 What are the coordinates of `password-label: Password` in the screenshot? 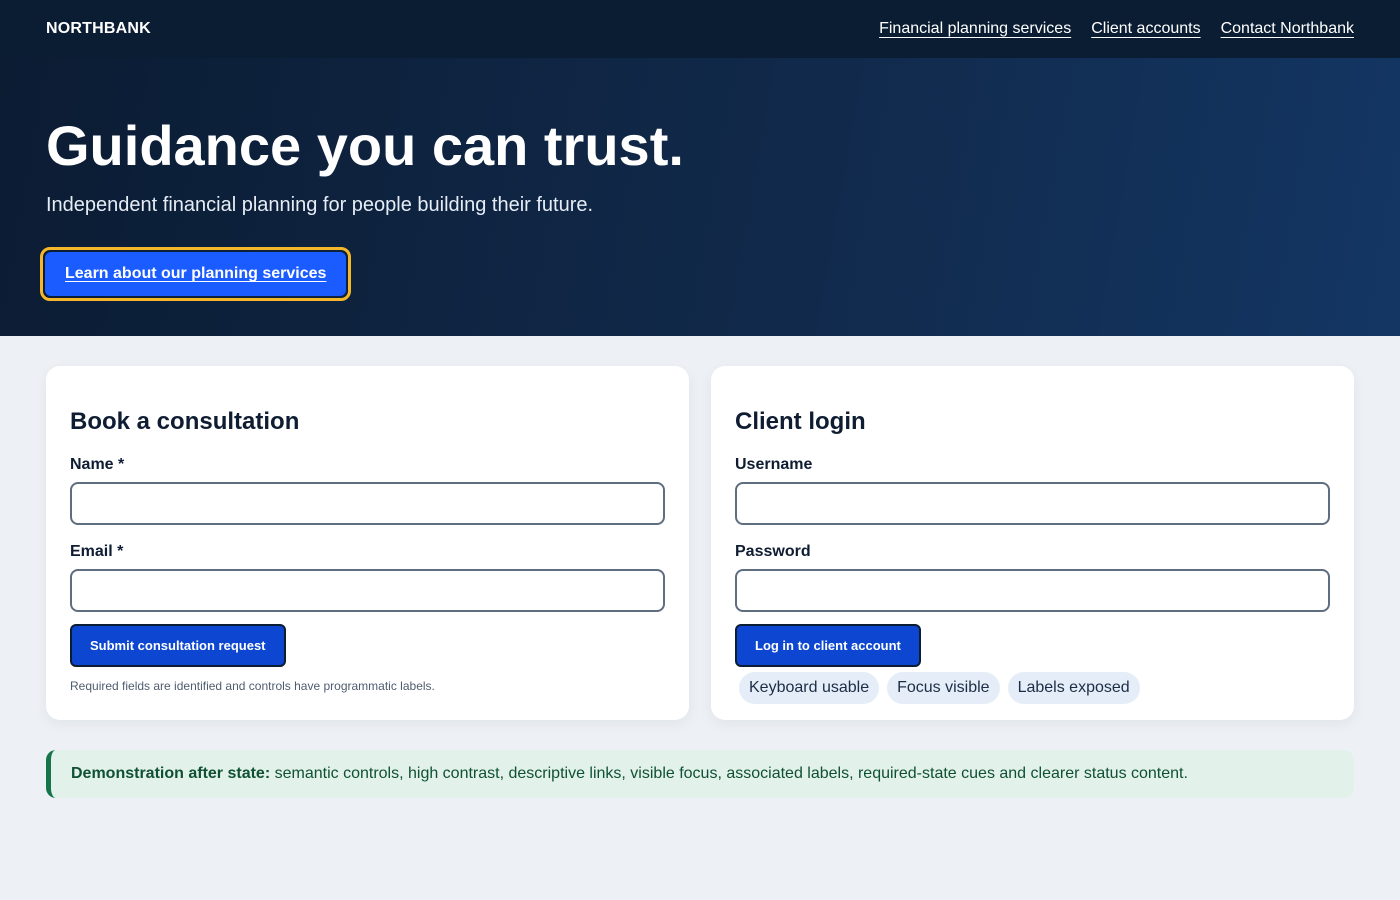 It's located at (773, 551).